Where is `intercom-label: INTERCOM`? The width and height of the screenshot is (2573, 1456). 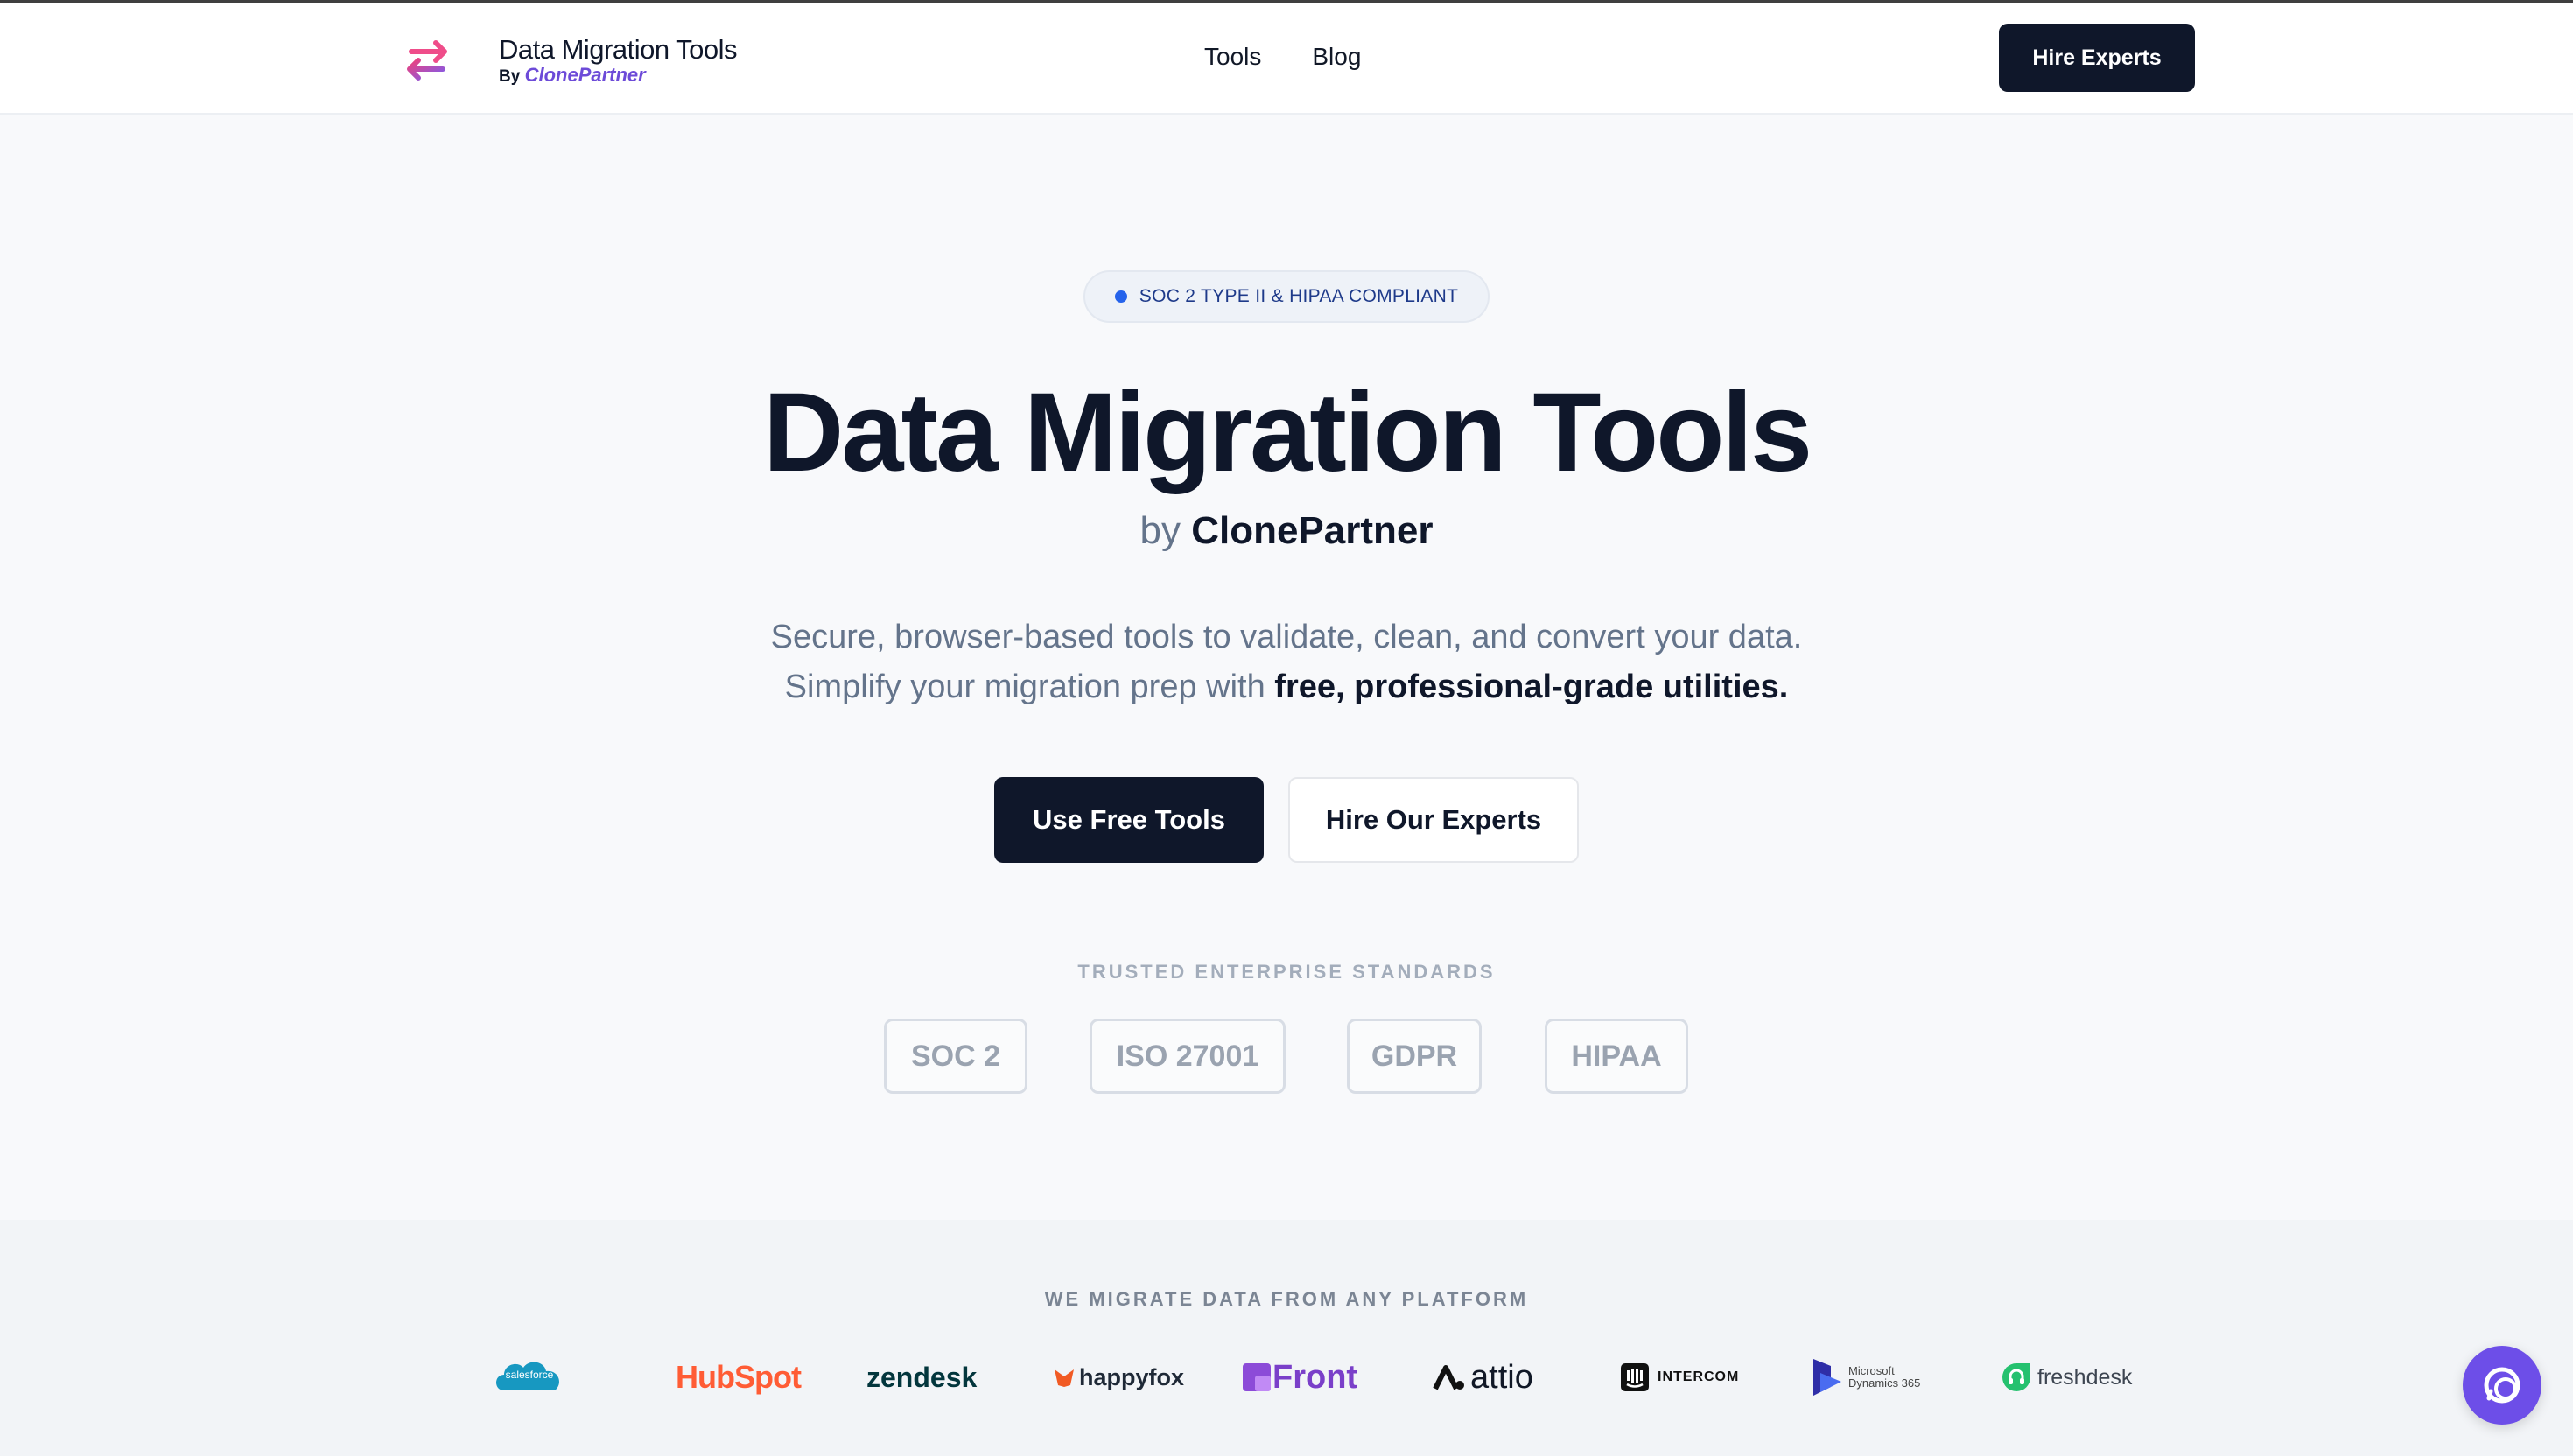
intercom-label: INTERCOM is located at coordinates (1699, 1376).